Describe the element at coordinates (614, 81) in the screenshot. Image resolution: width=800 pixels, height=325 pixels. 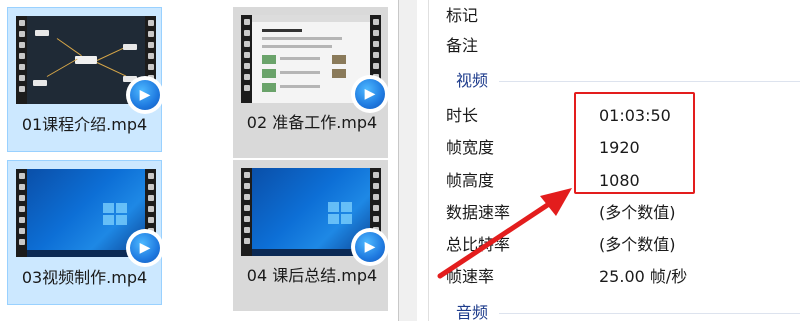
I see `section-header-video: 视频` at that location.